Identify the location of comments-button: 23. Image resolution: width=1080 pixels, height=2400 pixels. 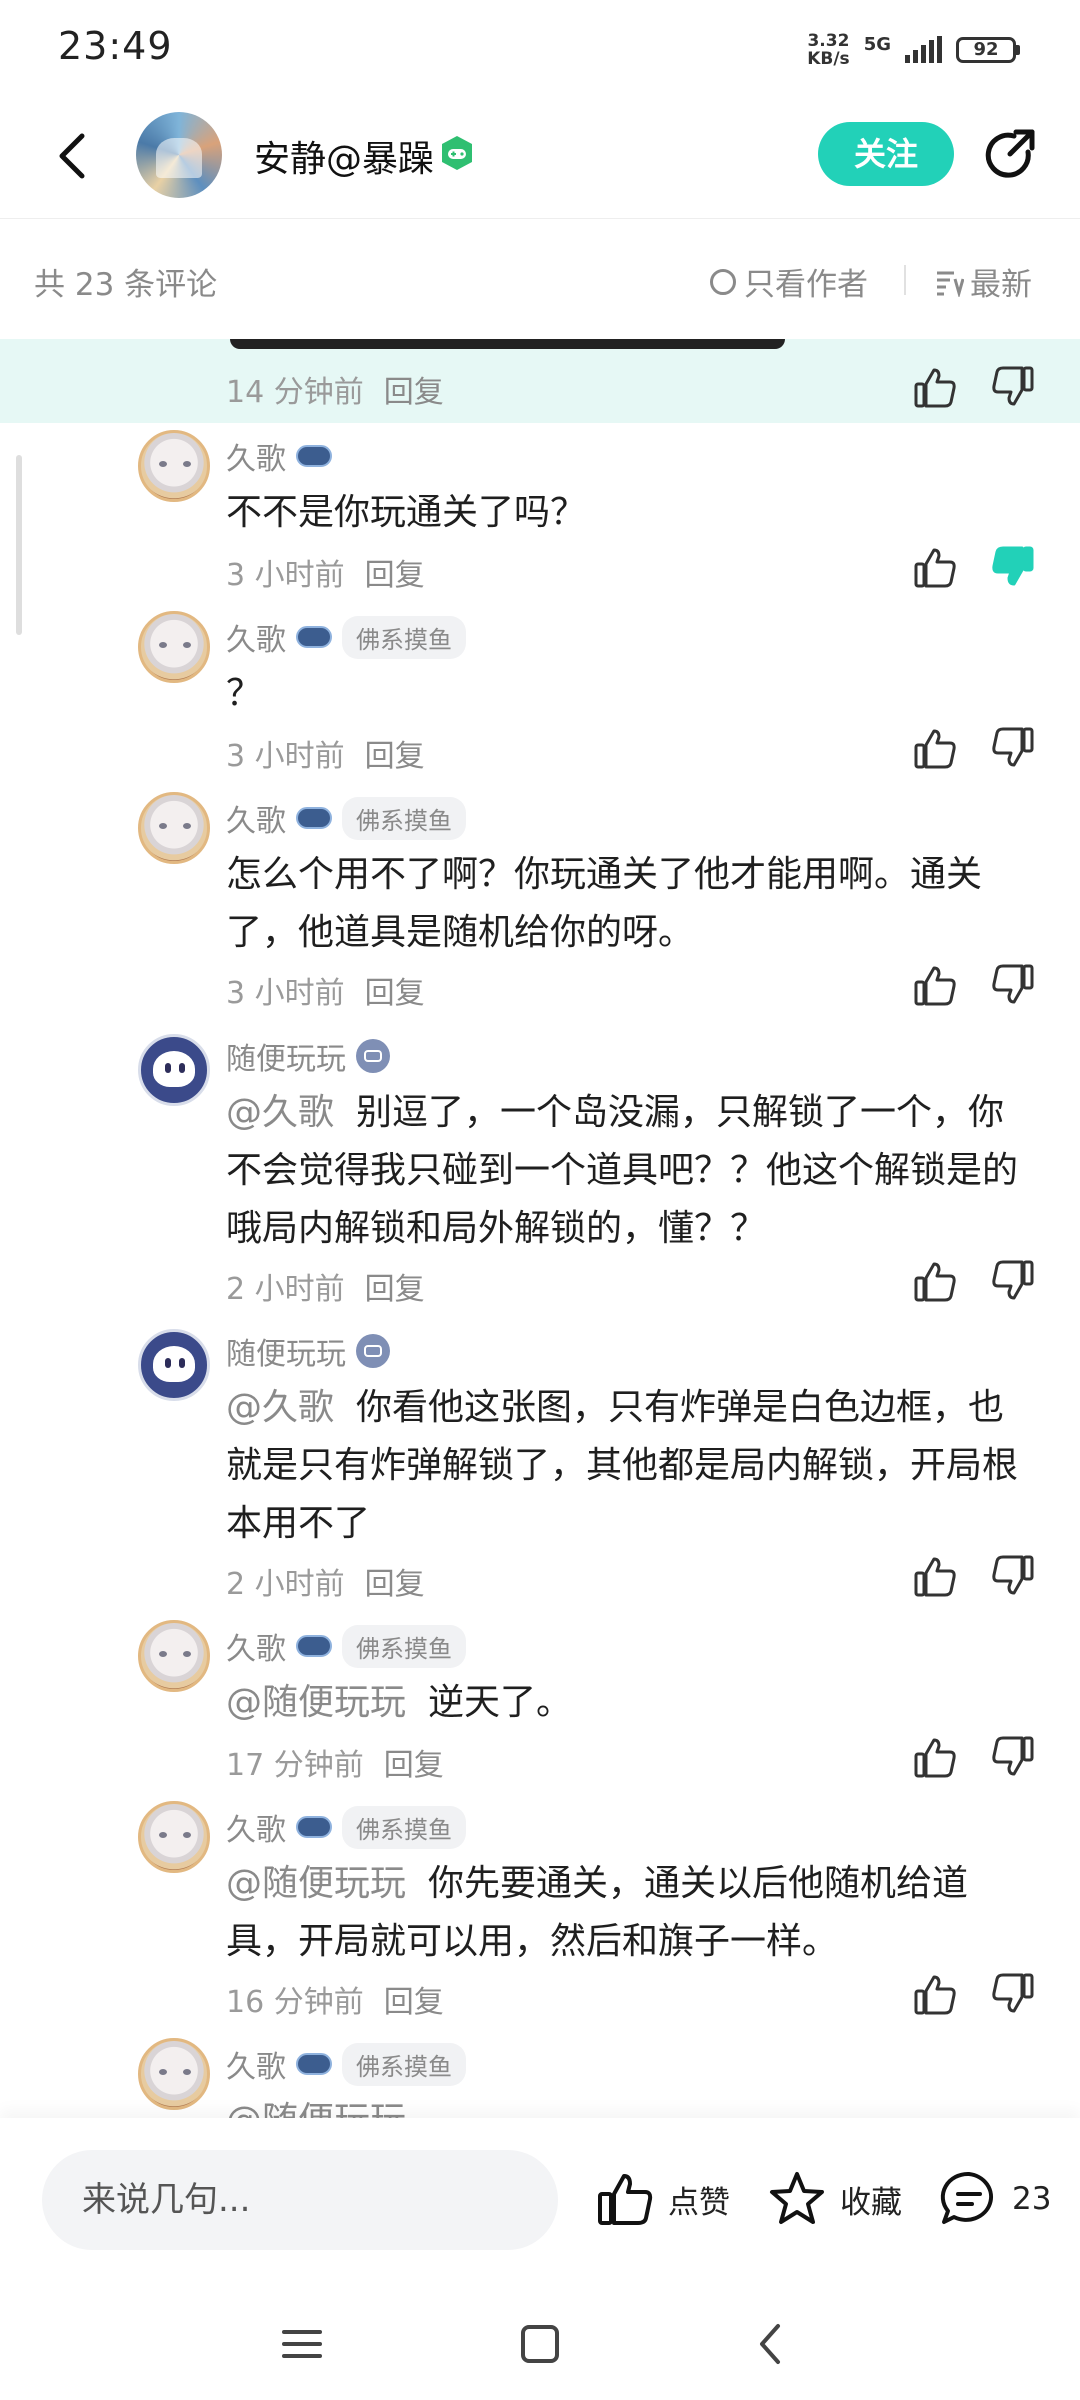
(994, 2199).